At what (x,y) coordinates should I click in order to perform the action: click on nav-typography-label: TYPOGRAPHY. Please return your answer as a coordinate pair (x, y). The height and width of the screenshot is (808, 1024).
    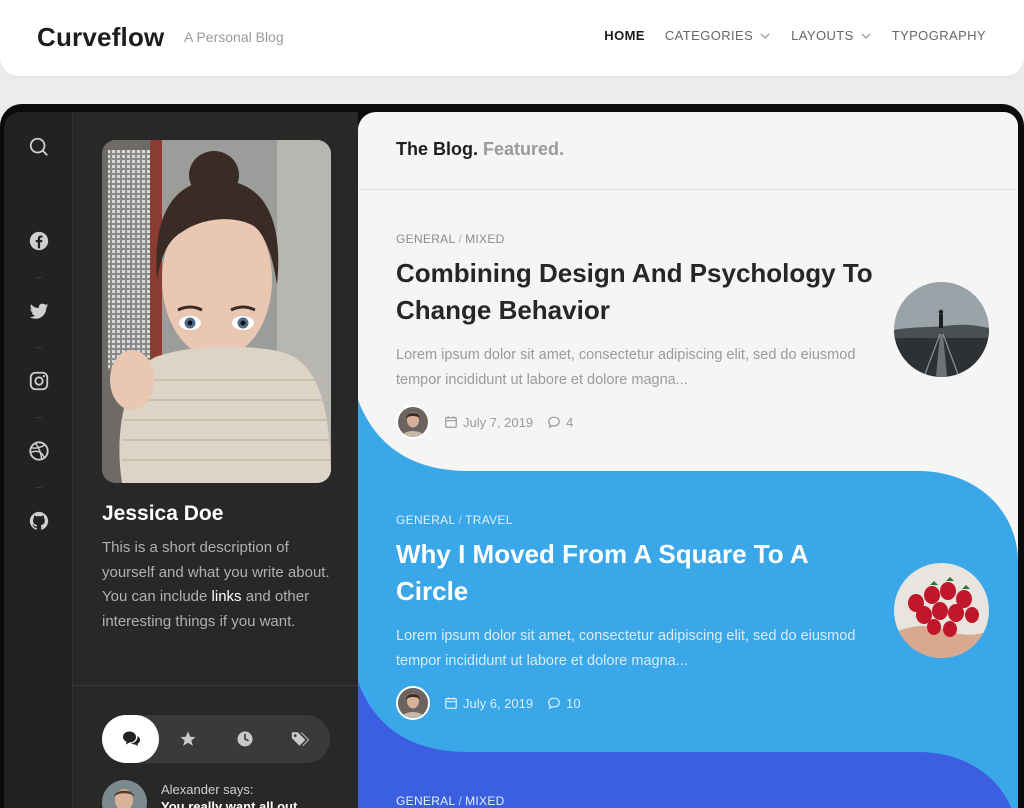
    Looking at the image, I should click on (938, 35).